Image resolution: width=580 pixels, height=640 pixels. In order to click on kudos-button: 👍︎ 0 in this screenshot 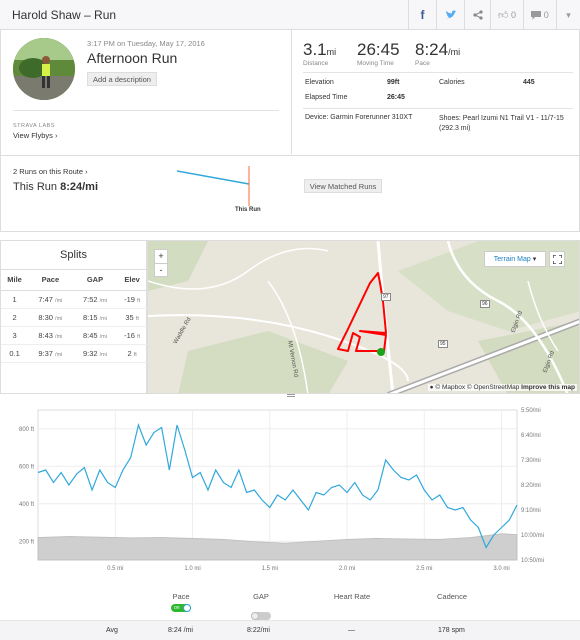, I will do `click(506, 15)`.